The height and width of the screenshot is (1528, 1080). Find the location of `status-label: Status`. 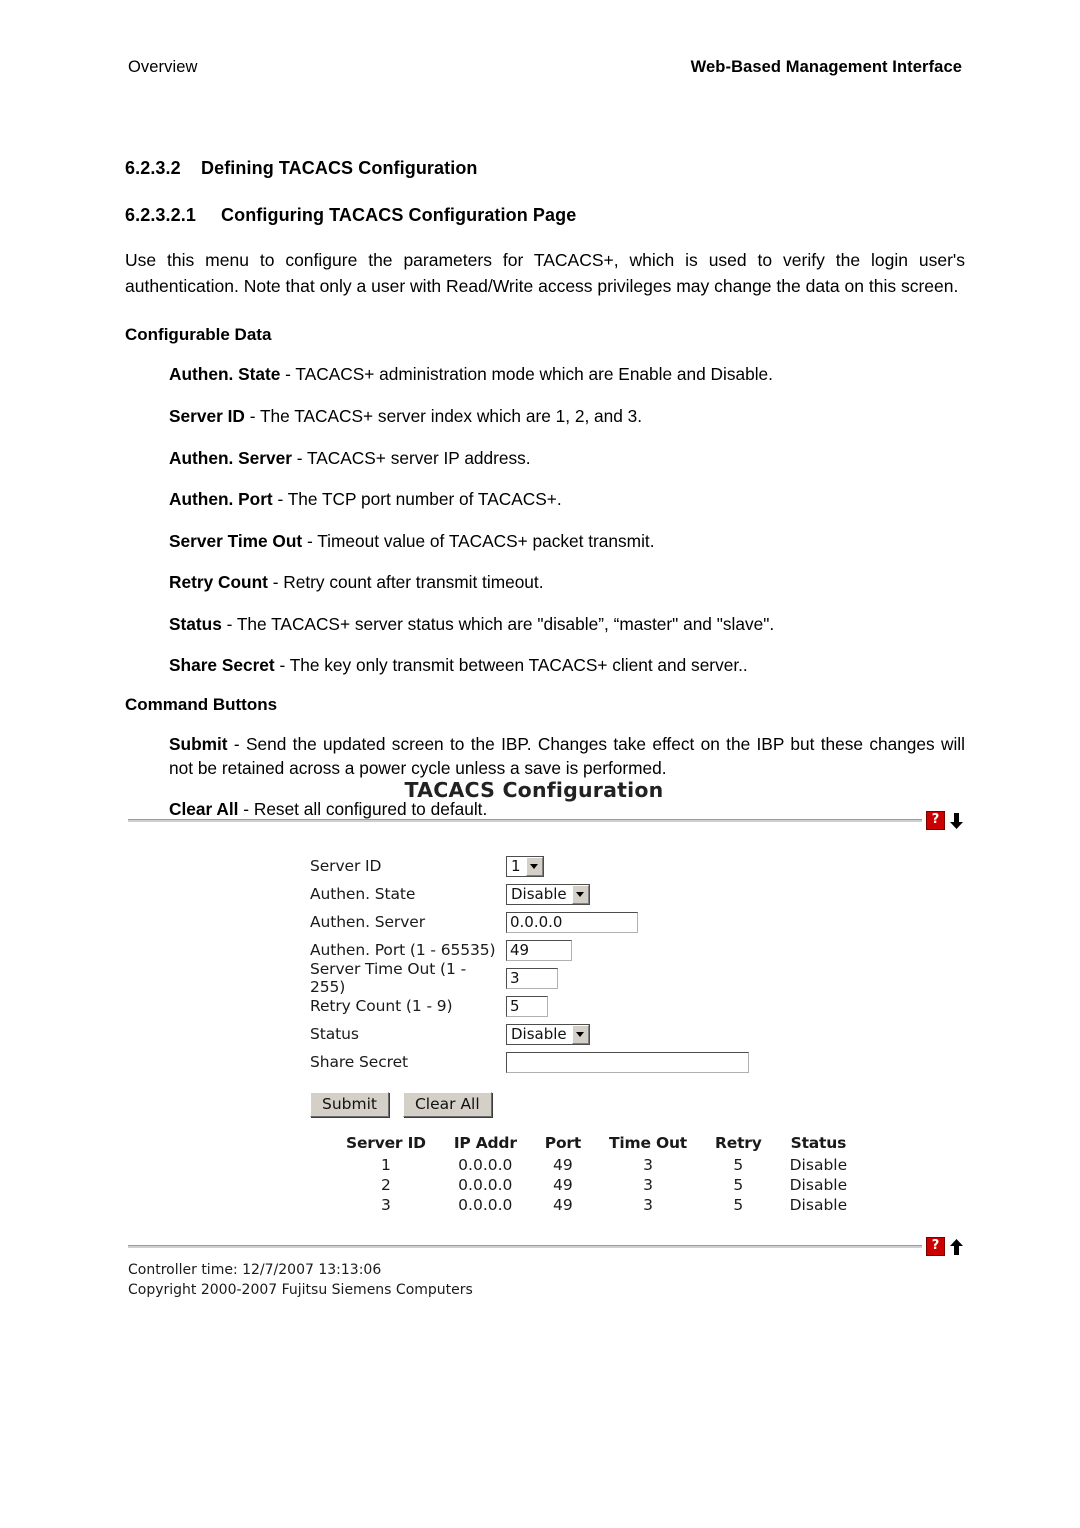

status-label: Status is located at coordinates (334, 1034).